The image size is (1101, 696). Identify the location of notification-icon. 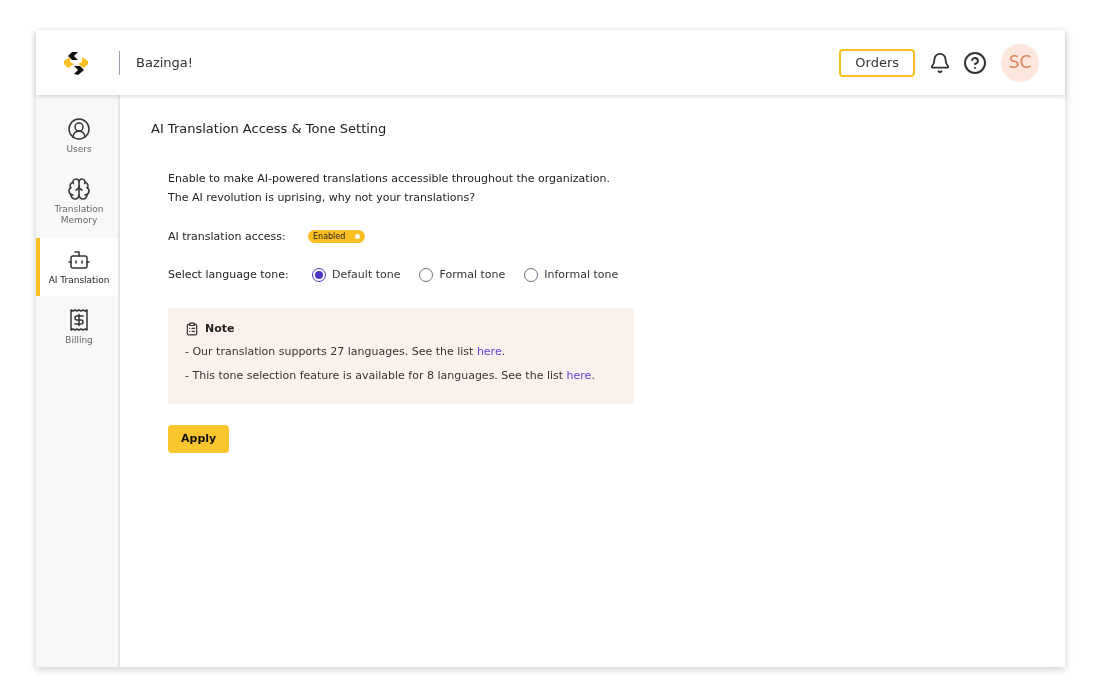
(940, 62).